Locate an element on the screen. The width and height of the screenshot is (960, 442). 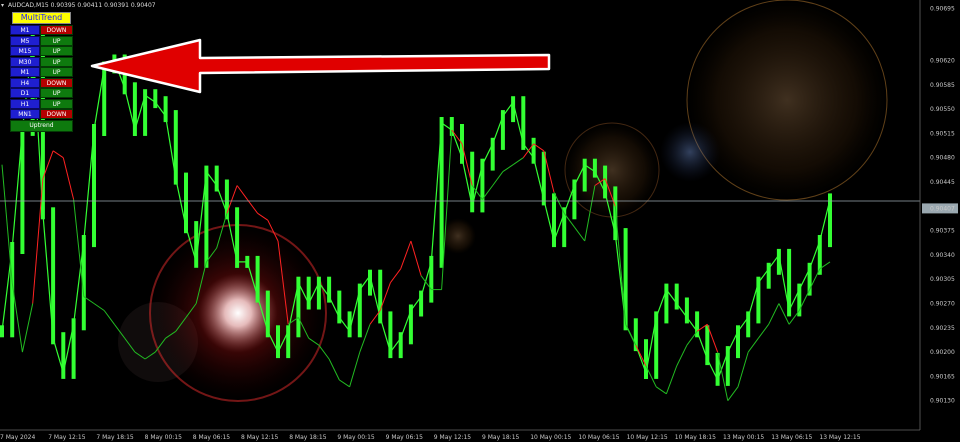
panel-title: MultiTrend is located at coordinates (41, 18).